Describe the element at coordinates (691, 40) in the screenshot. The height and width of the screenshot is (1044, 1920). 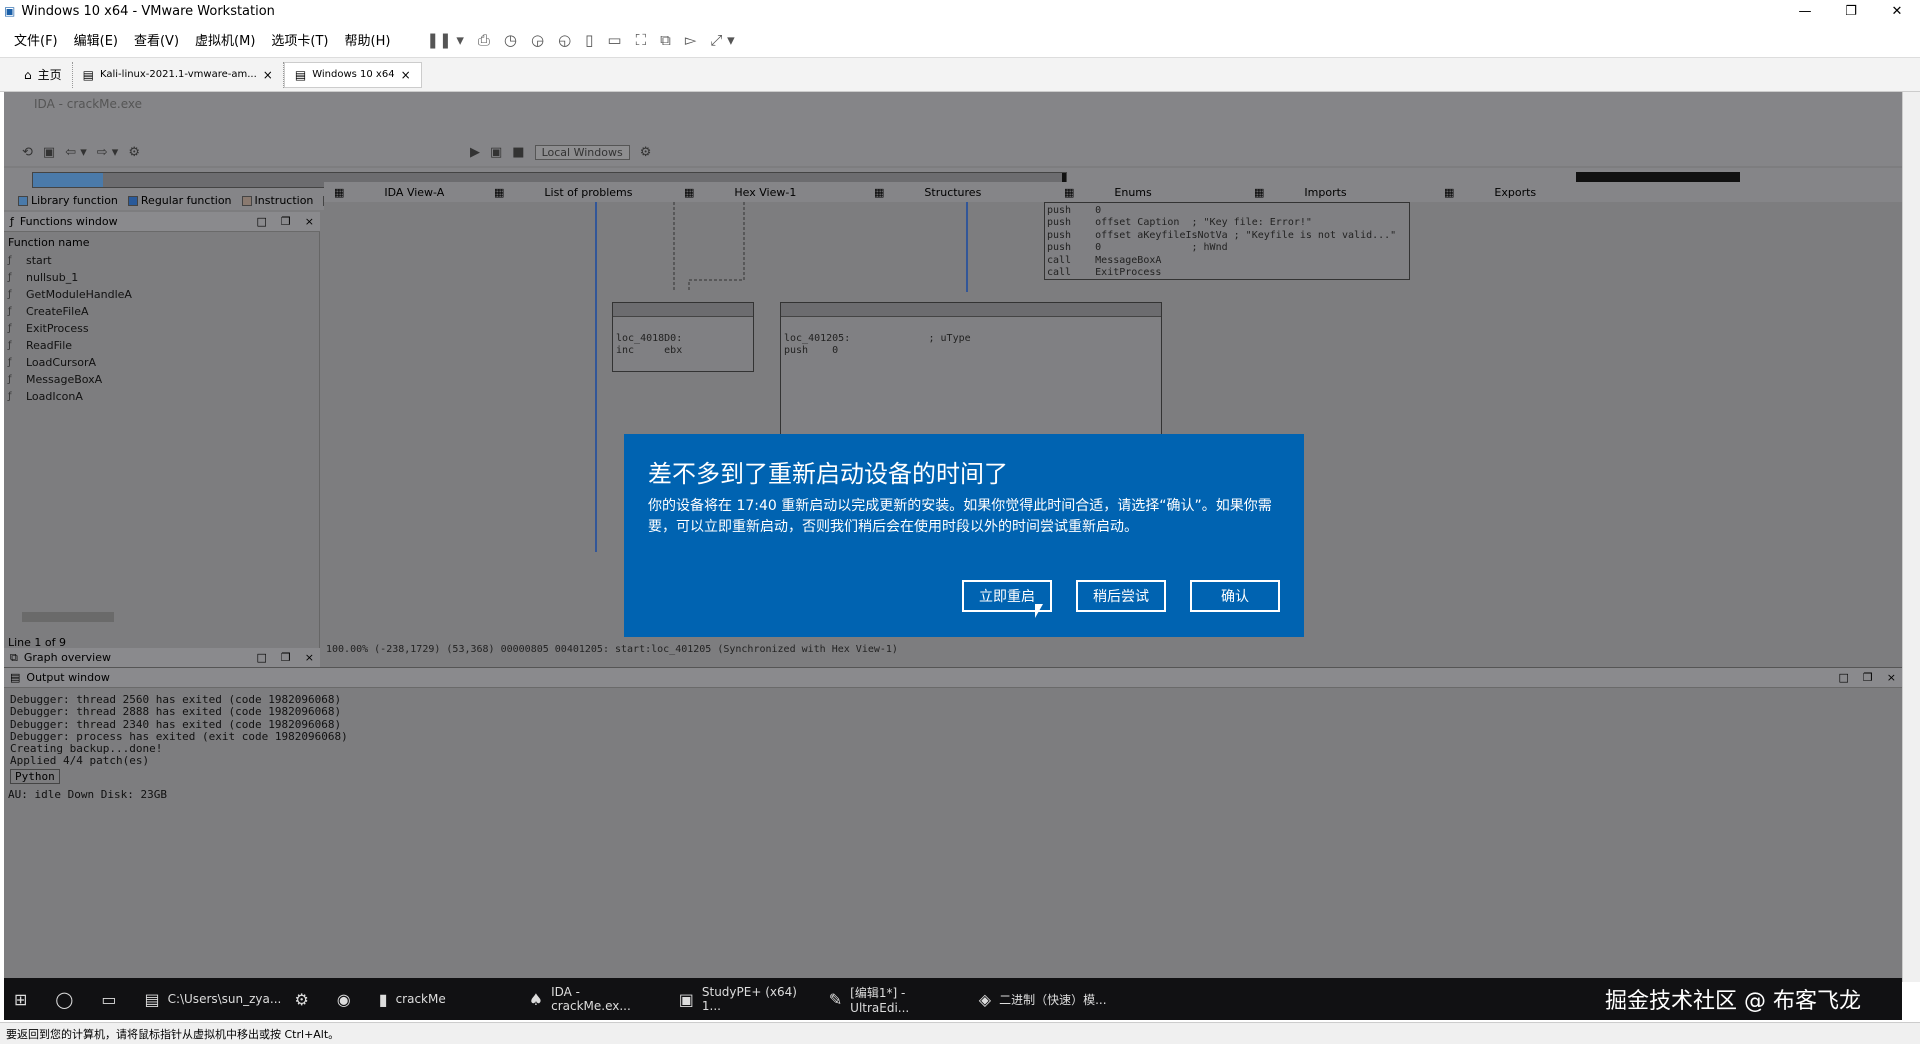
I see `console-icon: ▻` at that location.